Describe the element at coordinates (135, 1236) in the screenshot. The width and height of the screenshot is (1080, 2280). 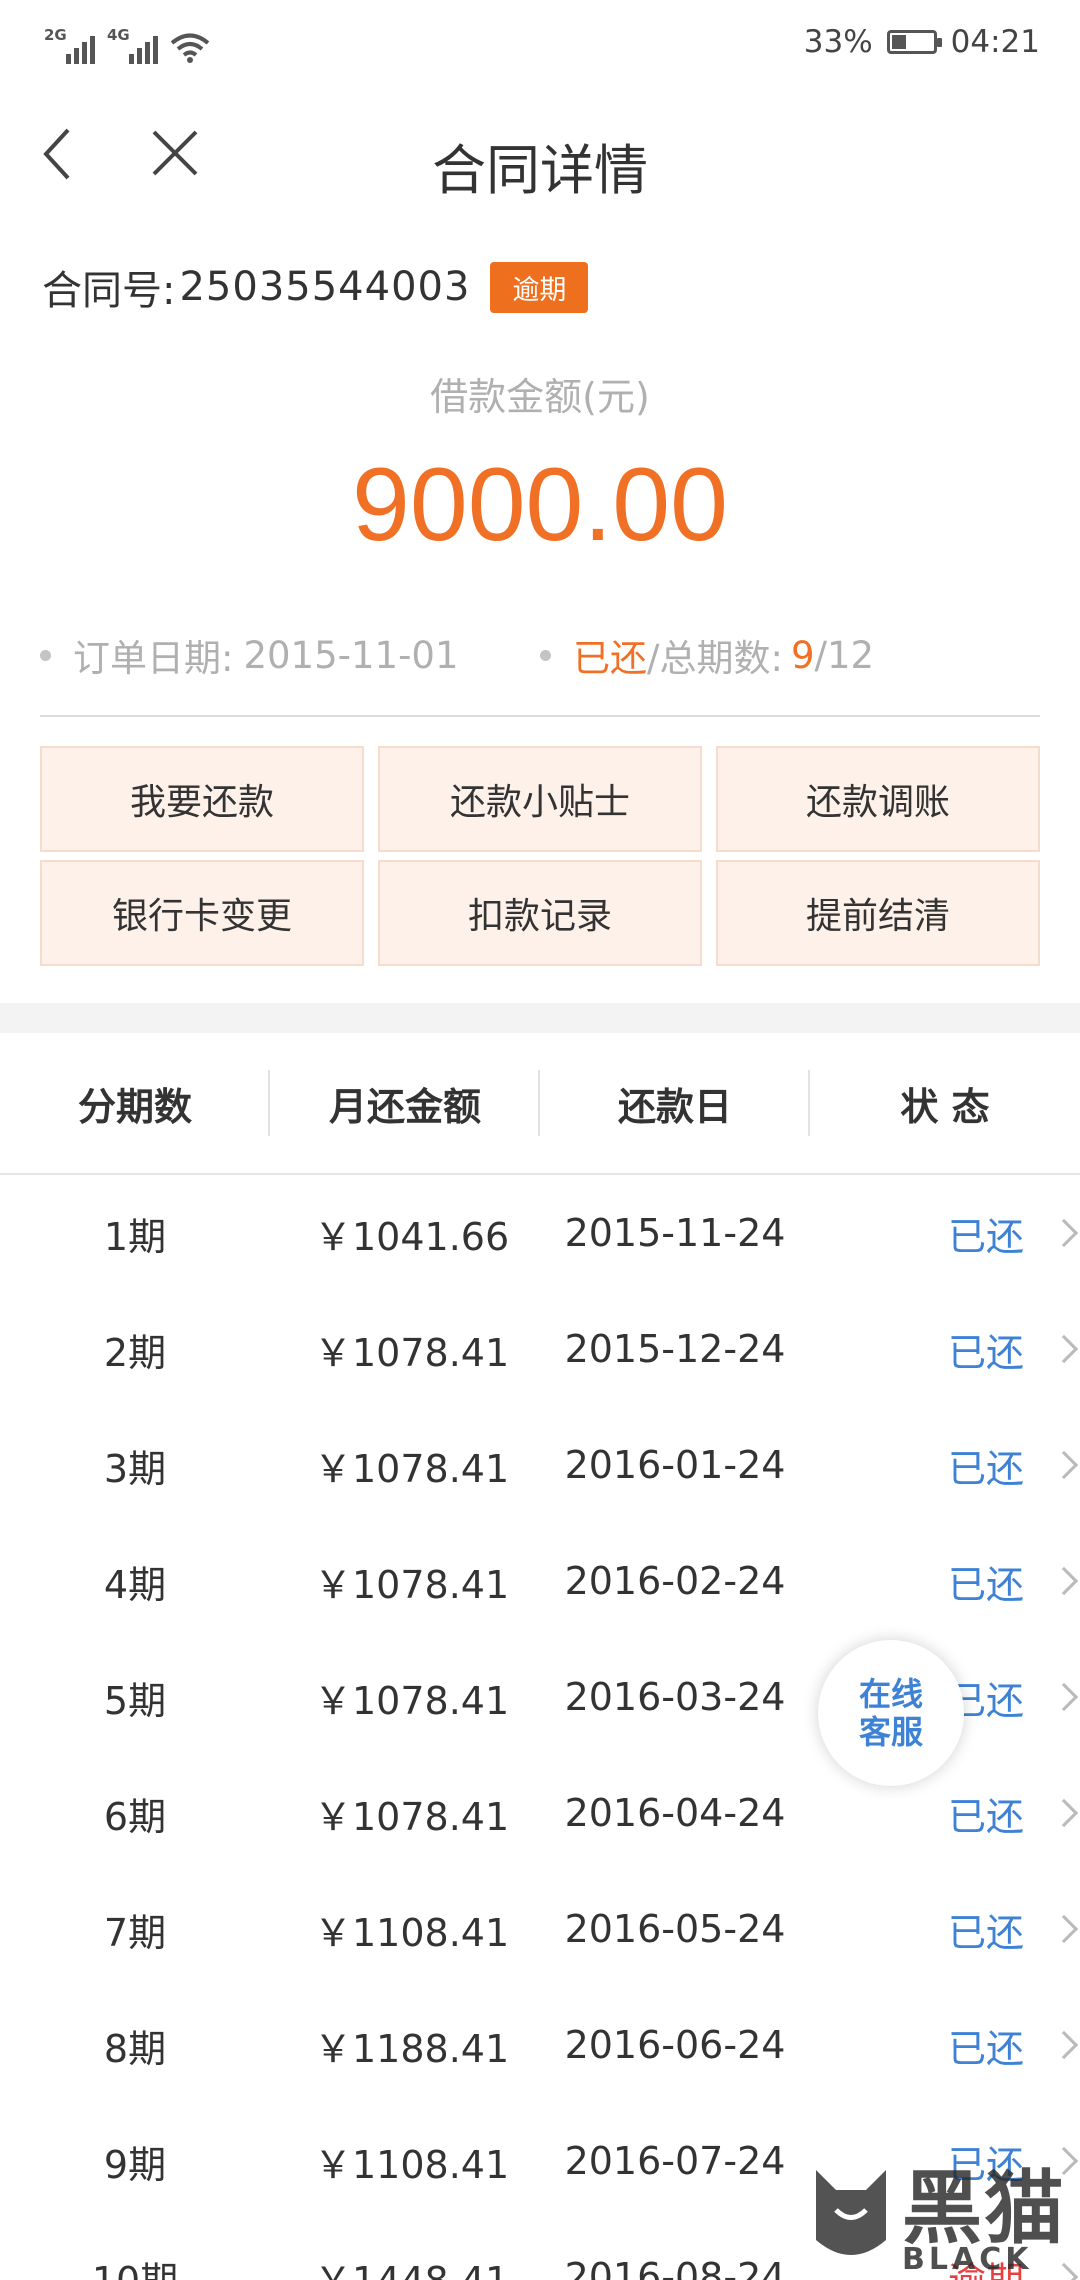
I see `period-cell: 1期` at that location.